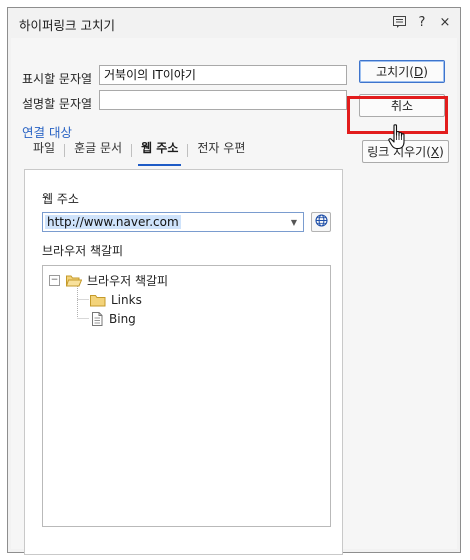 The width and height of the screenshot is (470, 560). What do you see at coordinates (221, 150) in the screenshot?
I see `tab-email: 전자 우편` at bounding box center [221, 150].